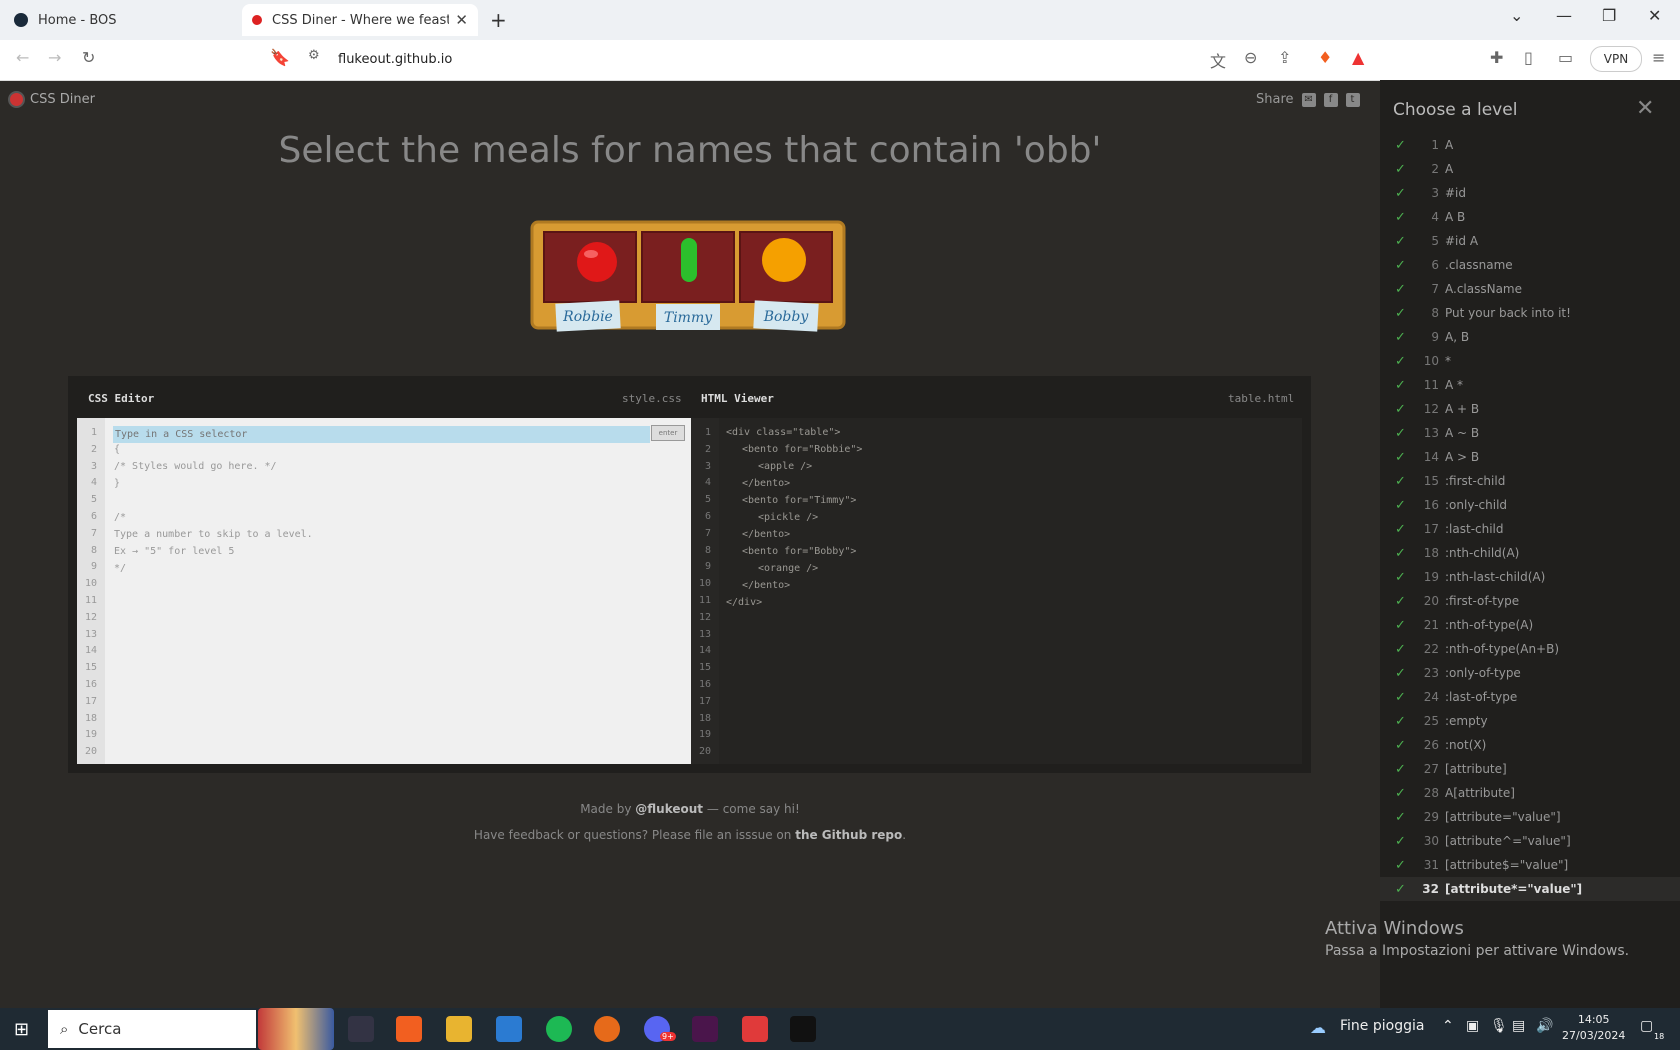 This screenshot has height=1050, width=1680. What do you see at coordinates (848, 835) in the screenshot?
I see `github-repo-link: the Github repo` at bounding box center [848, 835].